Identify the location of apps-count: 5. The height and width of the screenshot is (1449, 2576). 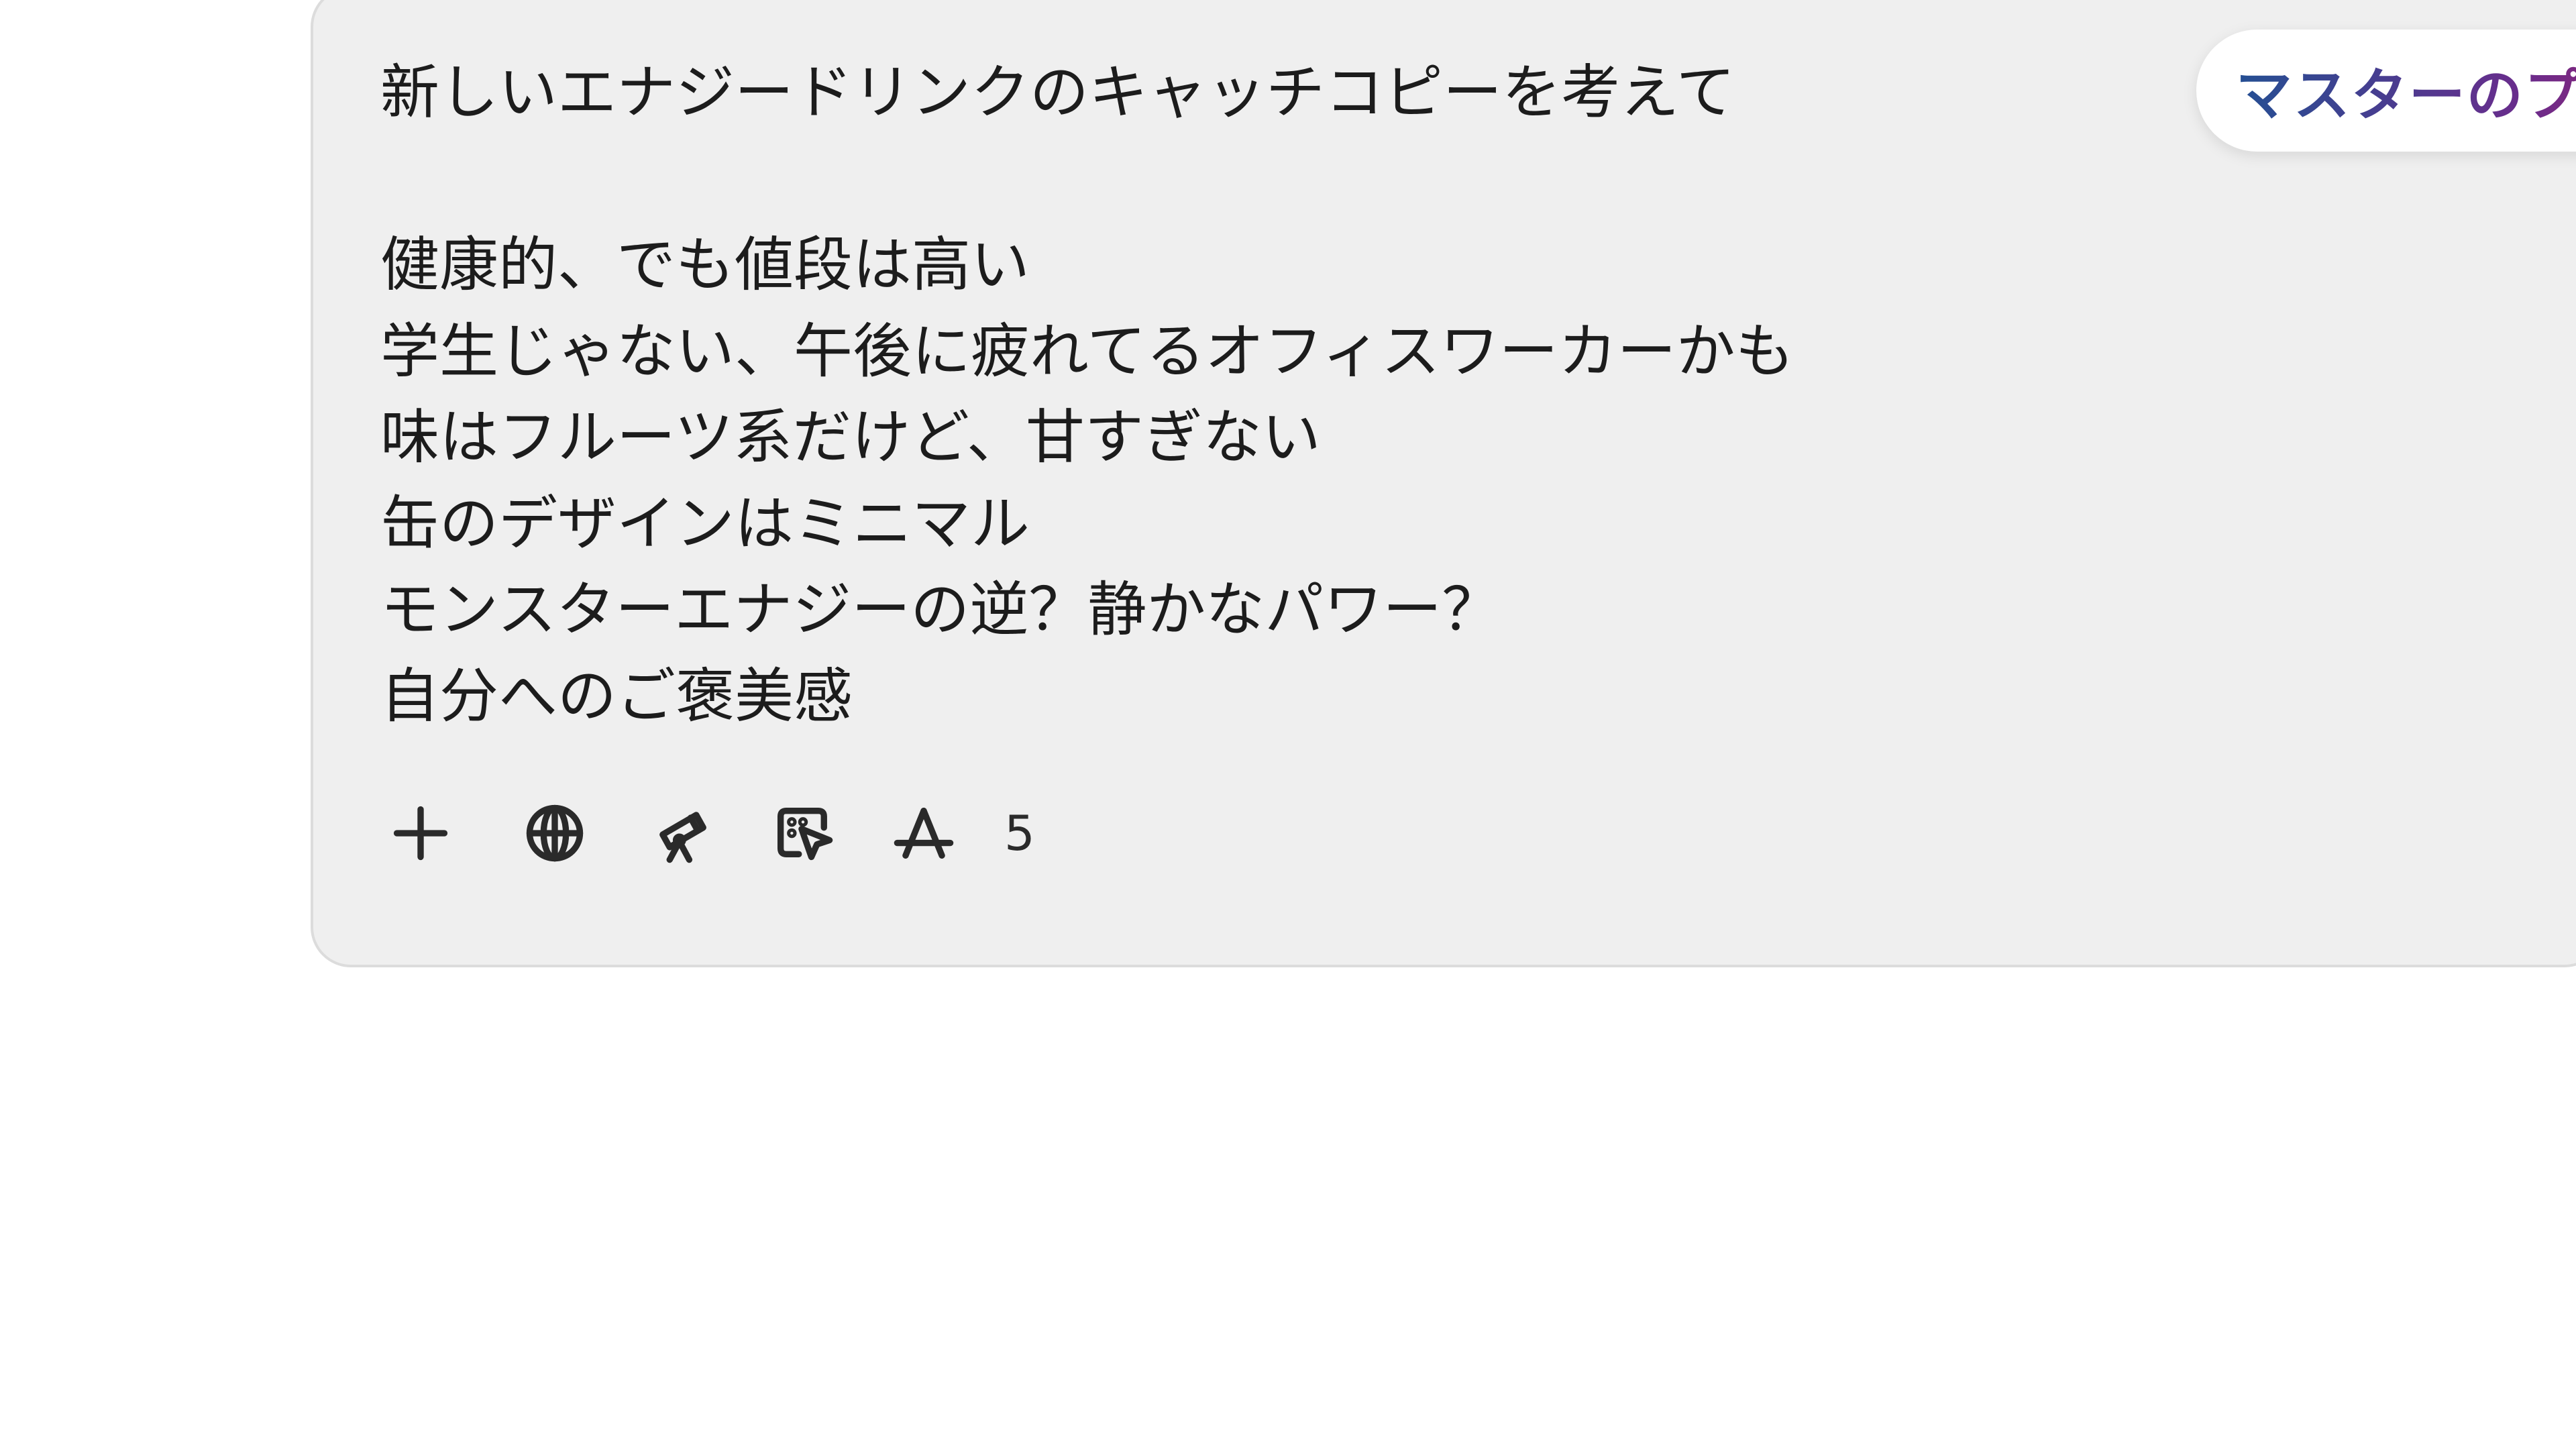
(1019, 833).